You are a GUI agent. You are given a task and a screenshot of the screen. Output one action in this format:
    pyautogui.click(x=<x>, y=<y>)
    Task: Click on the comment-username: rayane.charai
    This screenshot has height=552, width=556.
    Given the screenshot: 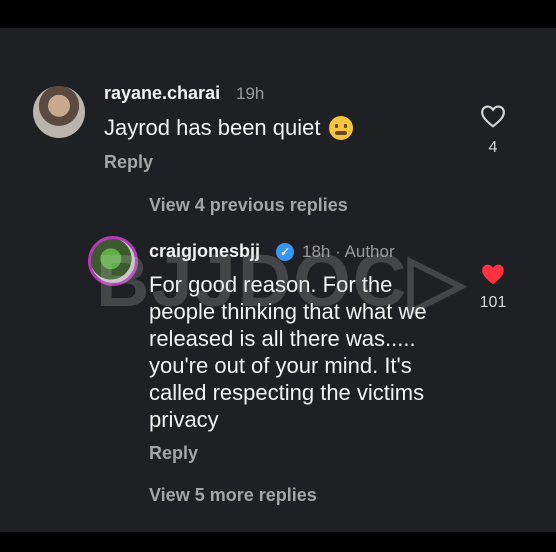 What is the action you would take?
    pyautogui.click(x=162, y=93)
    